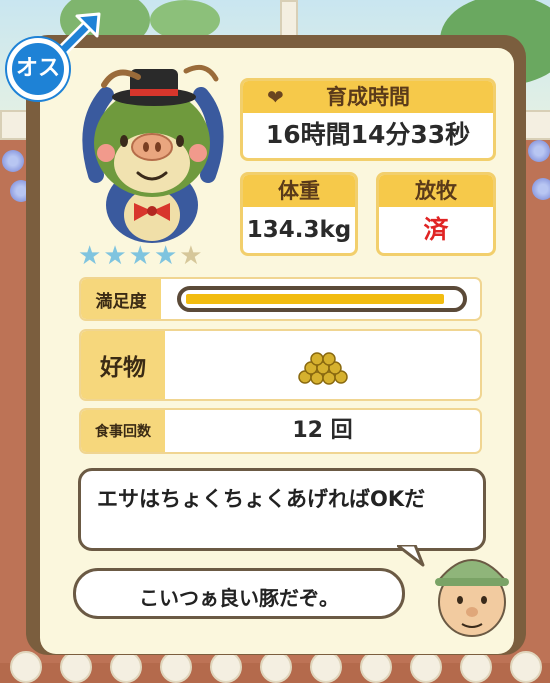  I want to click on meal-count-row: 食事回数 12 回, so click(280, 431).